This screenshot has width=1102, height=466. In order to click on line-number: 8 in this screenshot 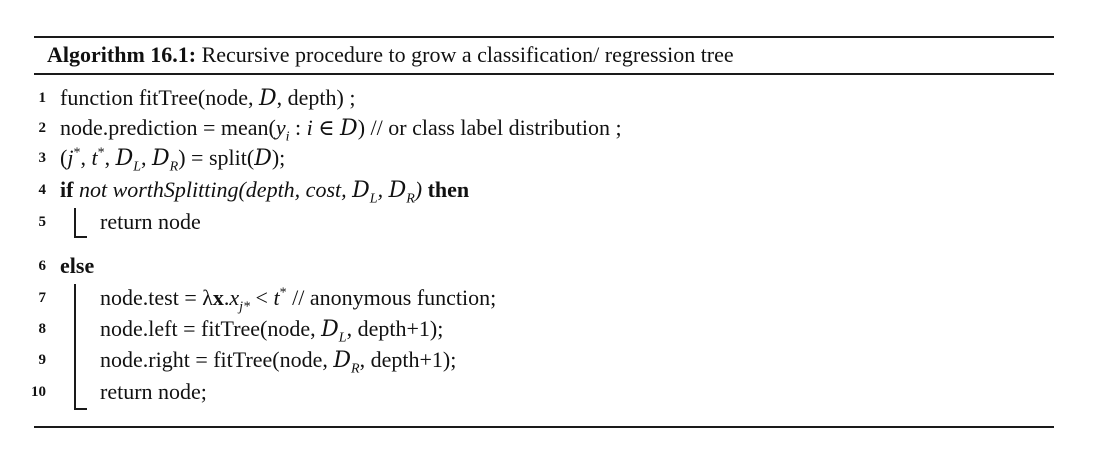, I will do `click(42, 329)`.